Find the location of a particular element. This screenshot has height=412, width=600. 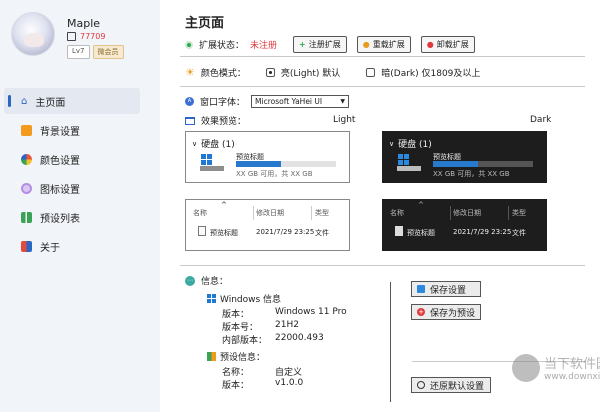

sun-icon: ☀ is located at coordinates (190, 72).